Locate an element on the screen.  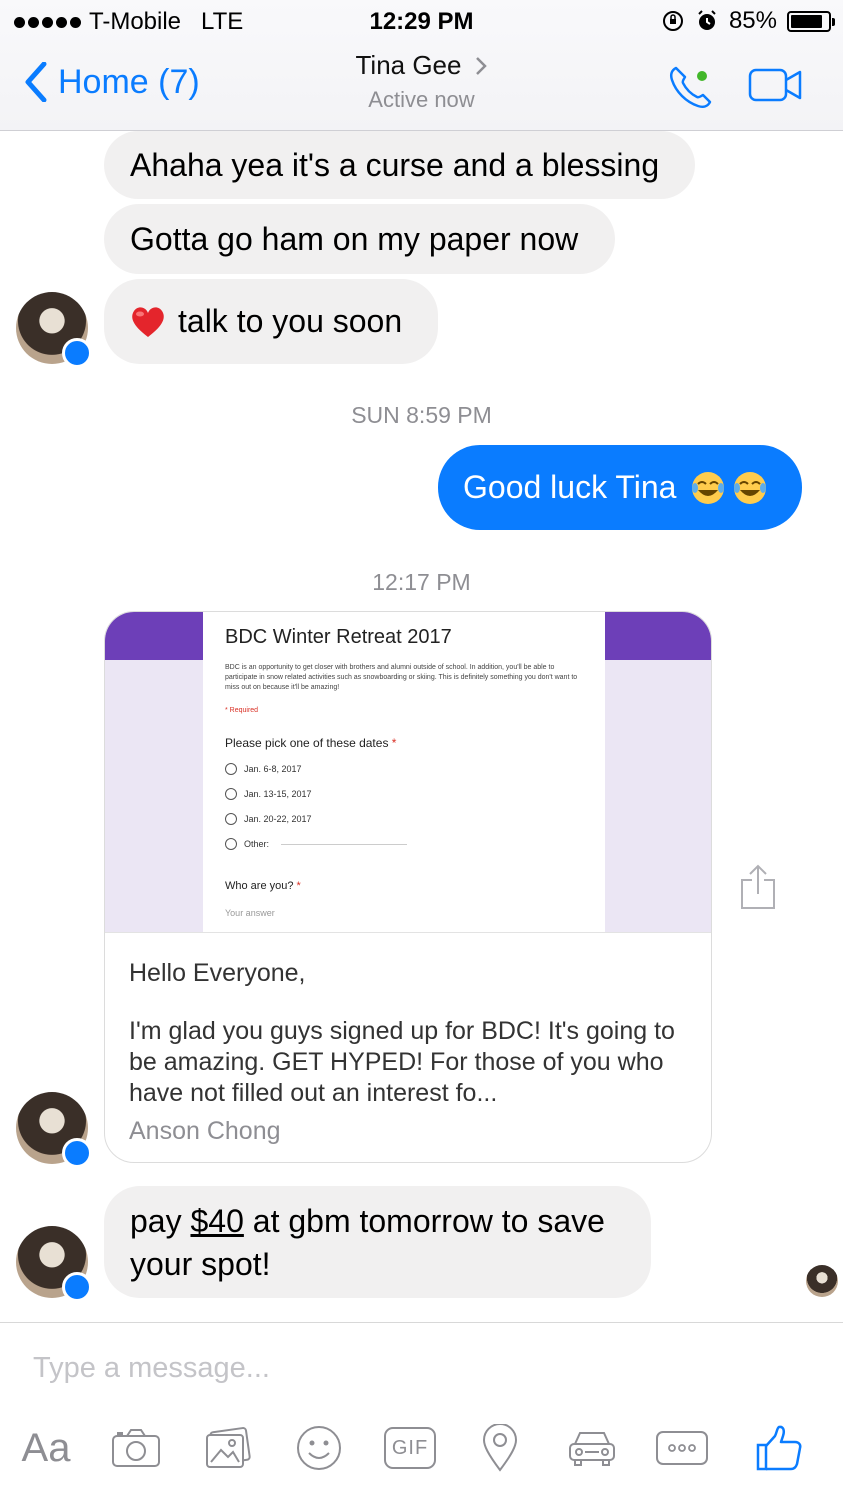
message-bubble-outgoing: Good luck Tina is located at coordinates (620, 487).